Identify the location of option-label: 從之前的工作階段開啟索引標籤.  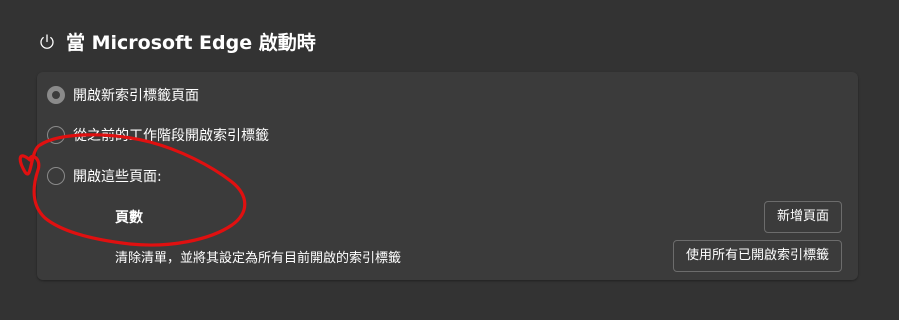
(171, 136).